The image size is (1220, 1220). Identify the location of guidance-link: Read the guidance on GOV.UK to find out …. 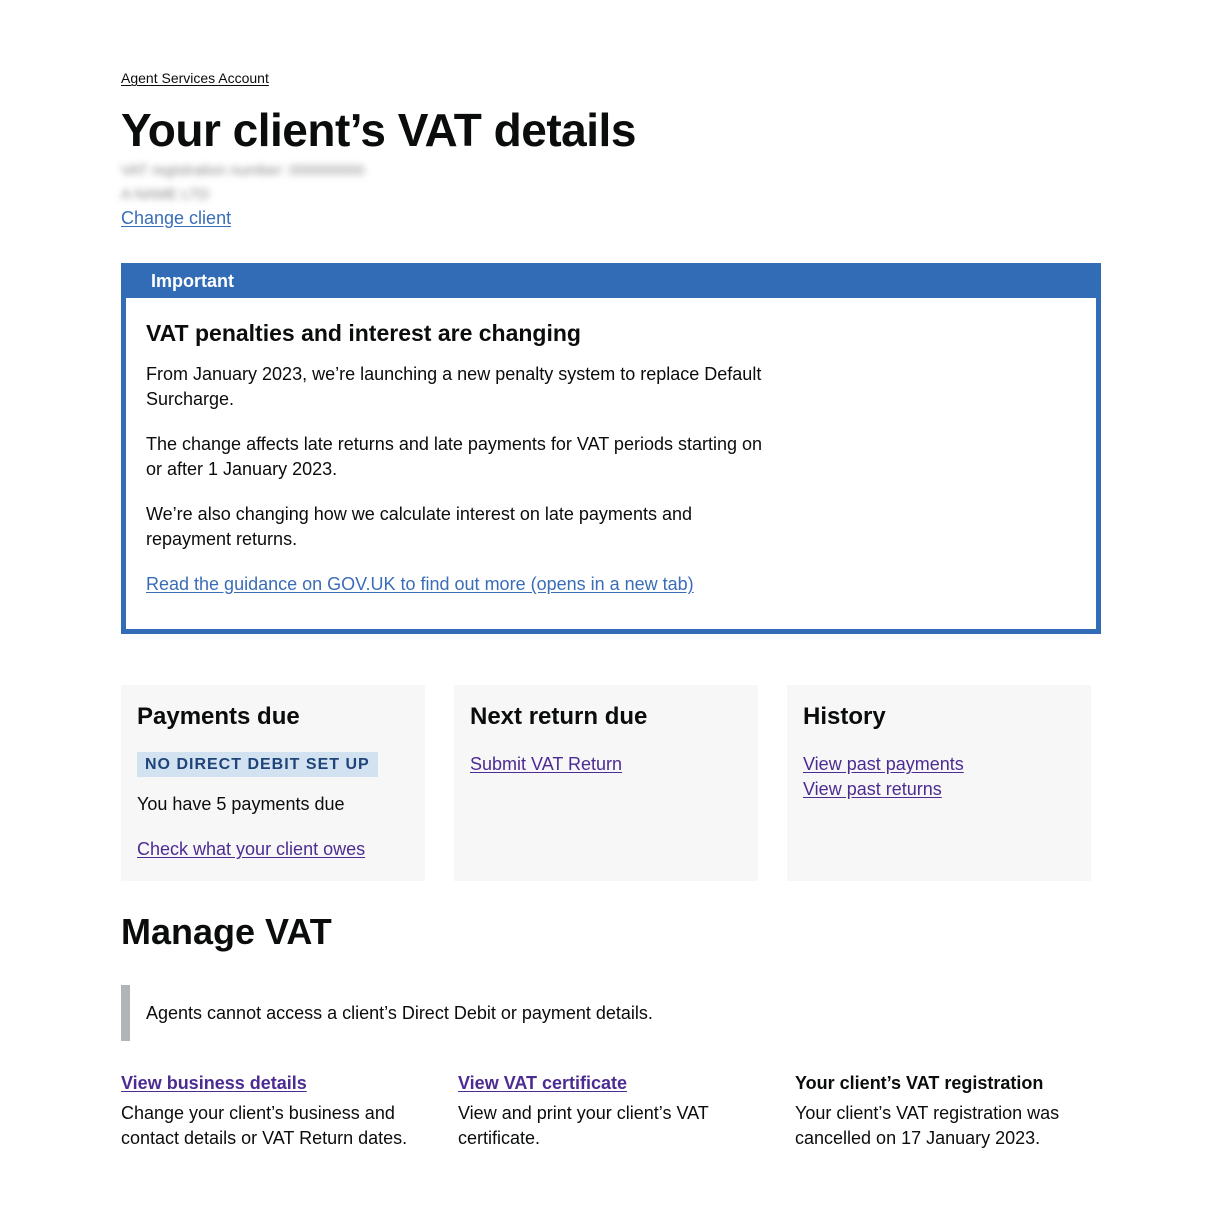
(420, 584).